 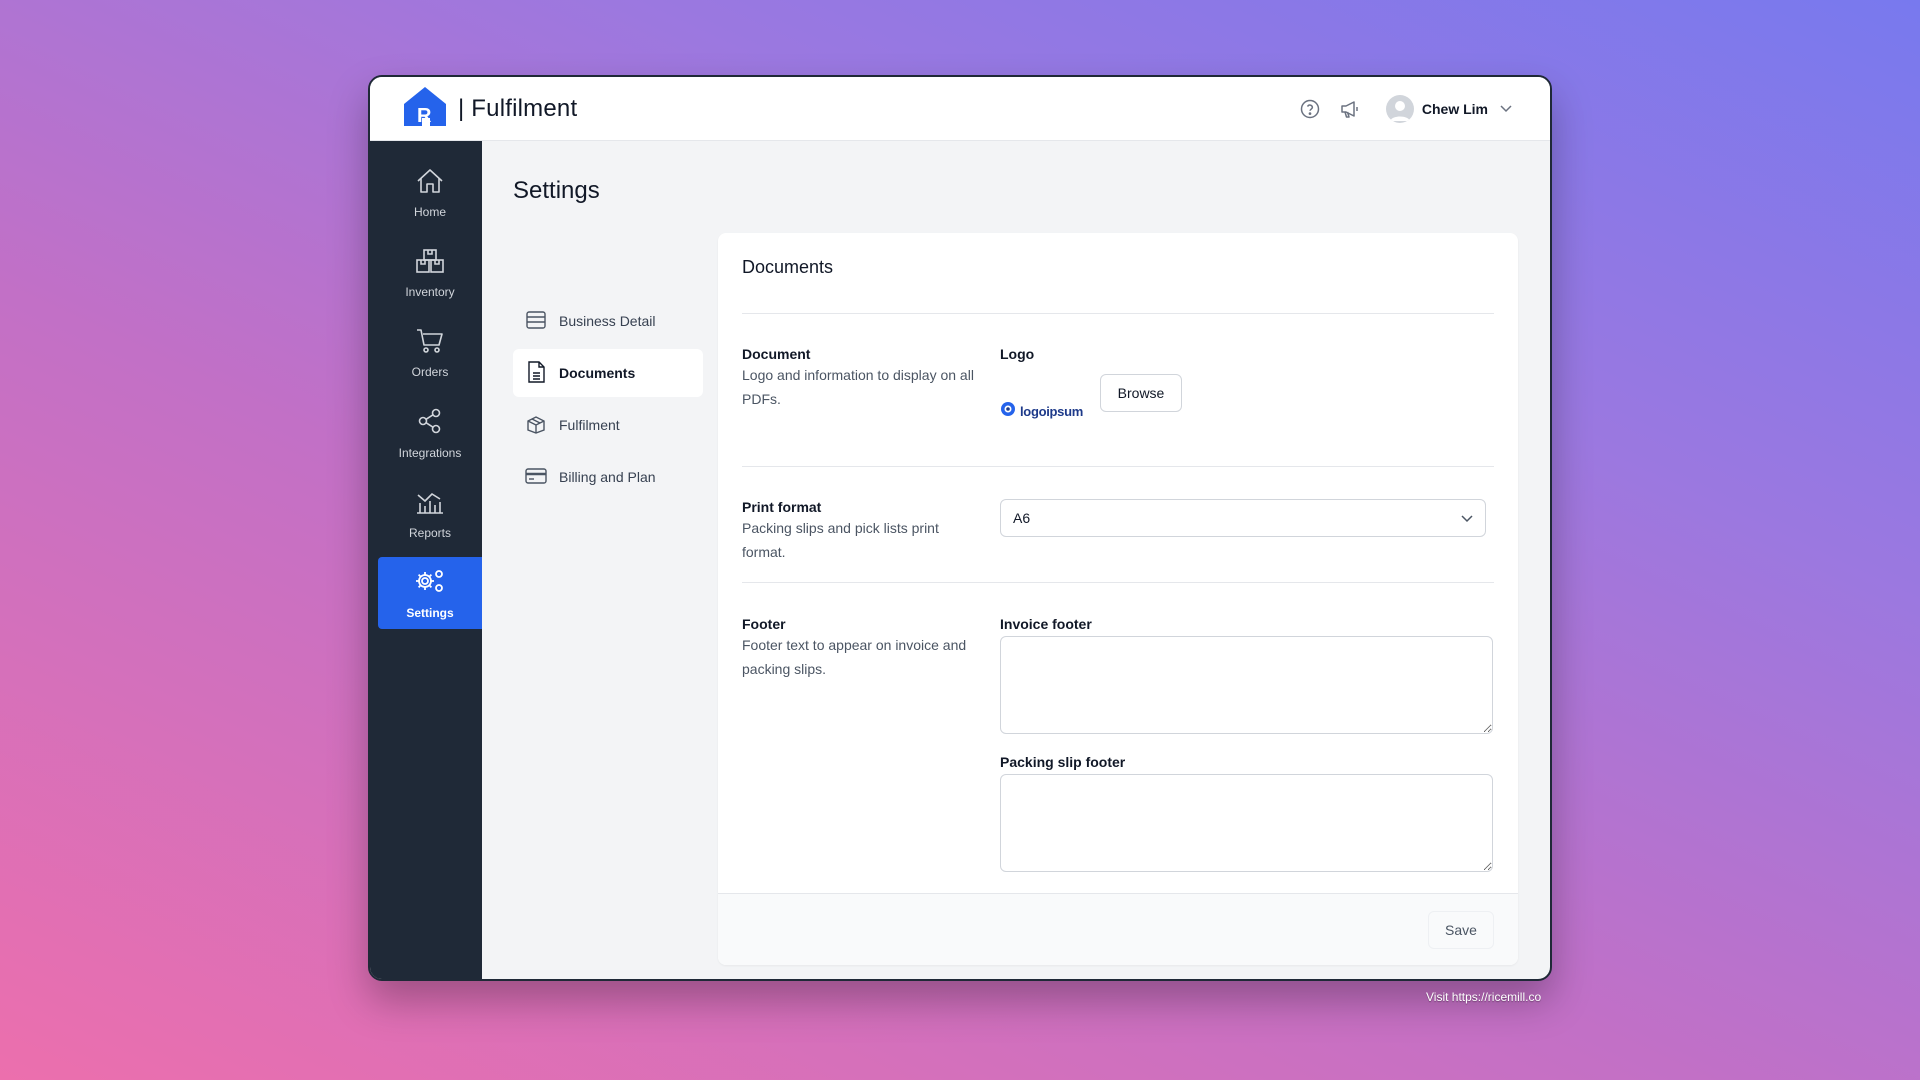 What do you see at coordinates (430, 183) in the screenshot?
I see `home-icon` at bounding box center [430, 183].